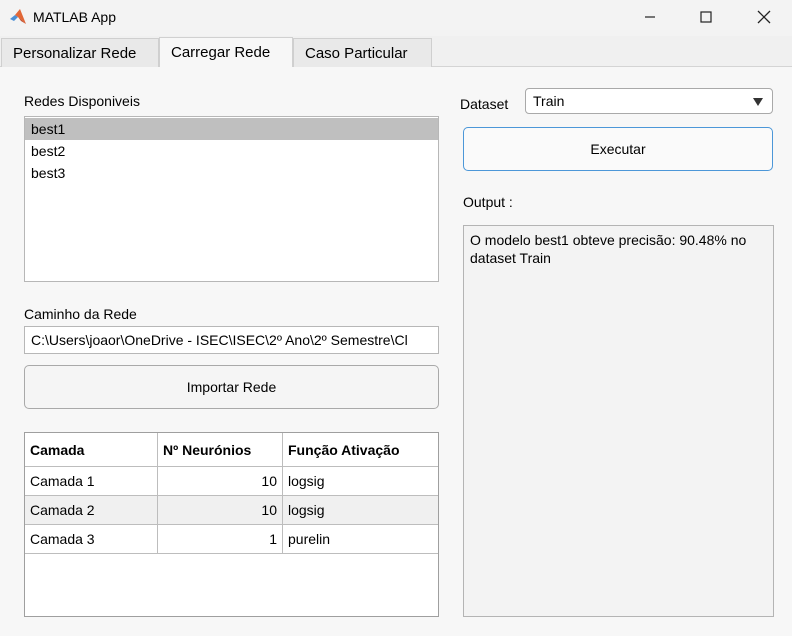  What do you see at coordinates (396, 18) in the screenshot?
I see `title-bar: MATLAB App` at bounding box center [396, 18].